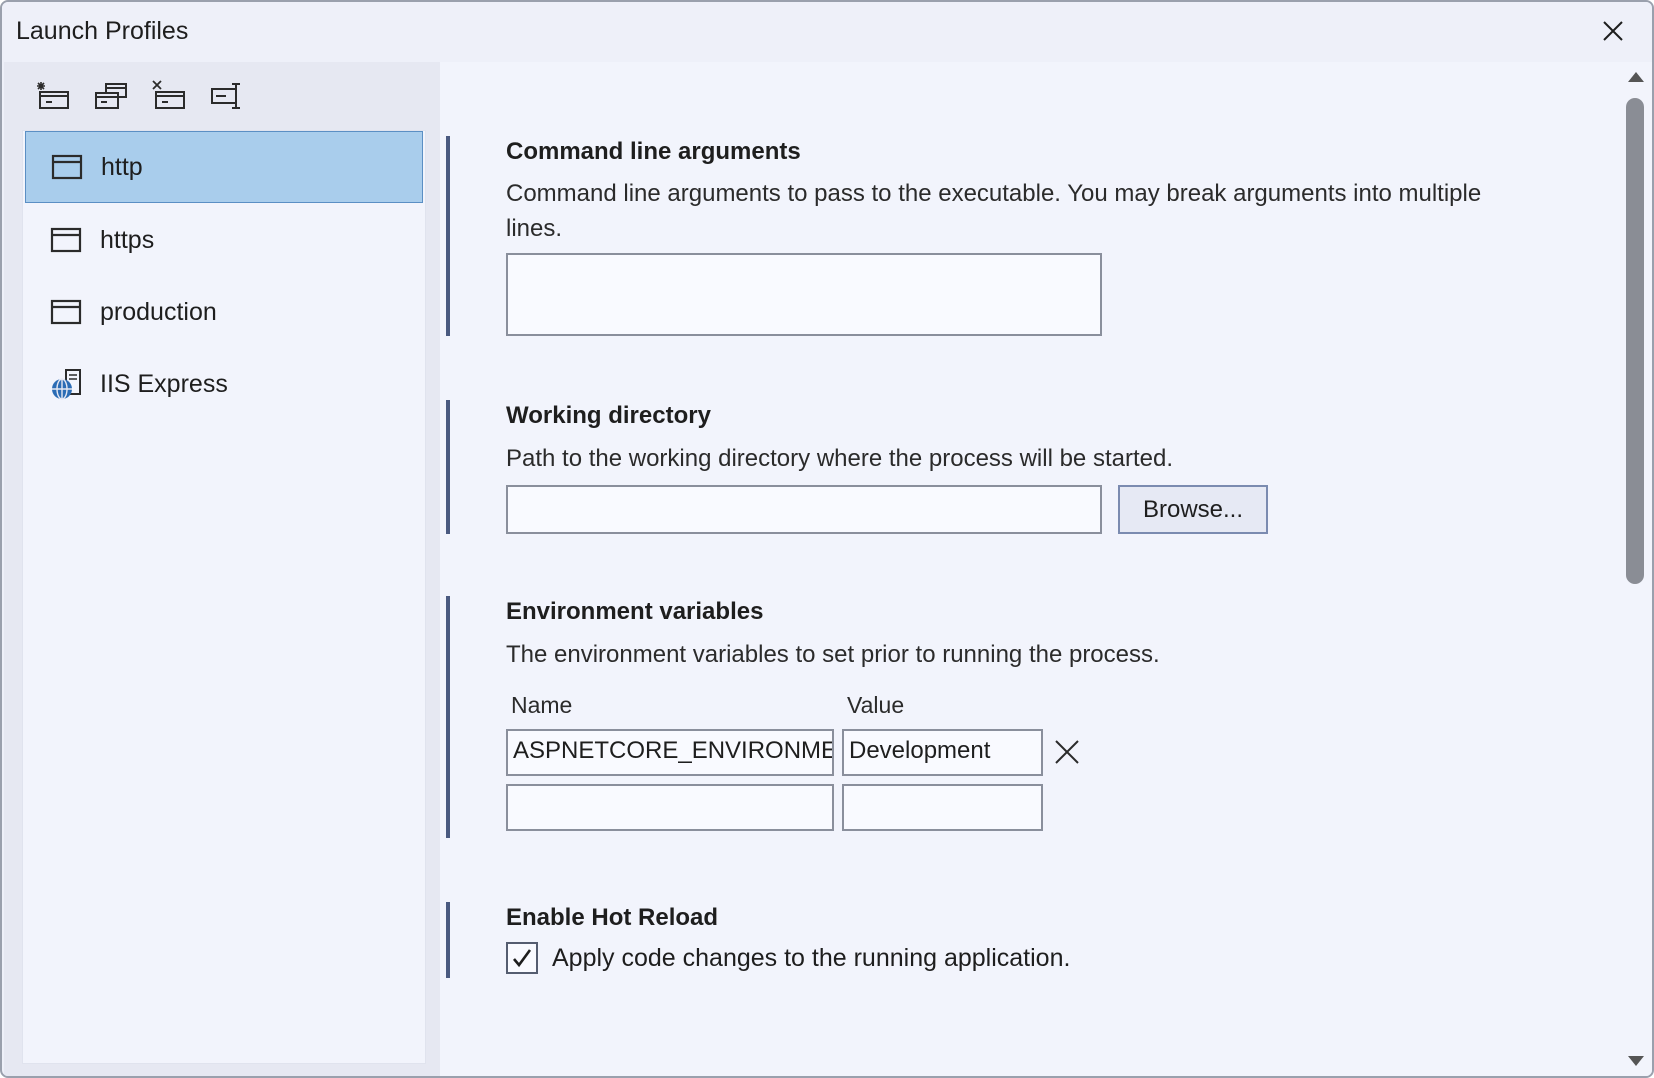  What do you see at coordinates (224, 312) in the screenshot?
I see `profile-item-production: production` at bounding box center [224, 312].